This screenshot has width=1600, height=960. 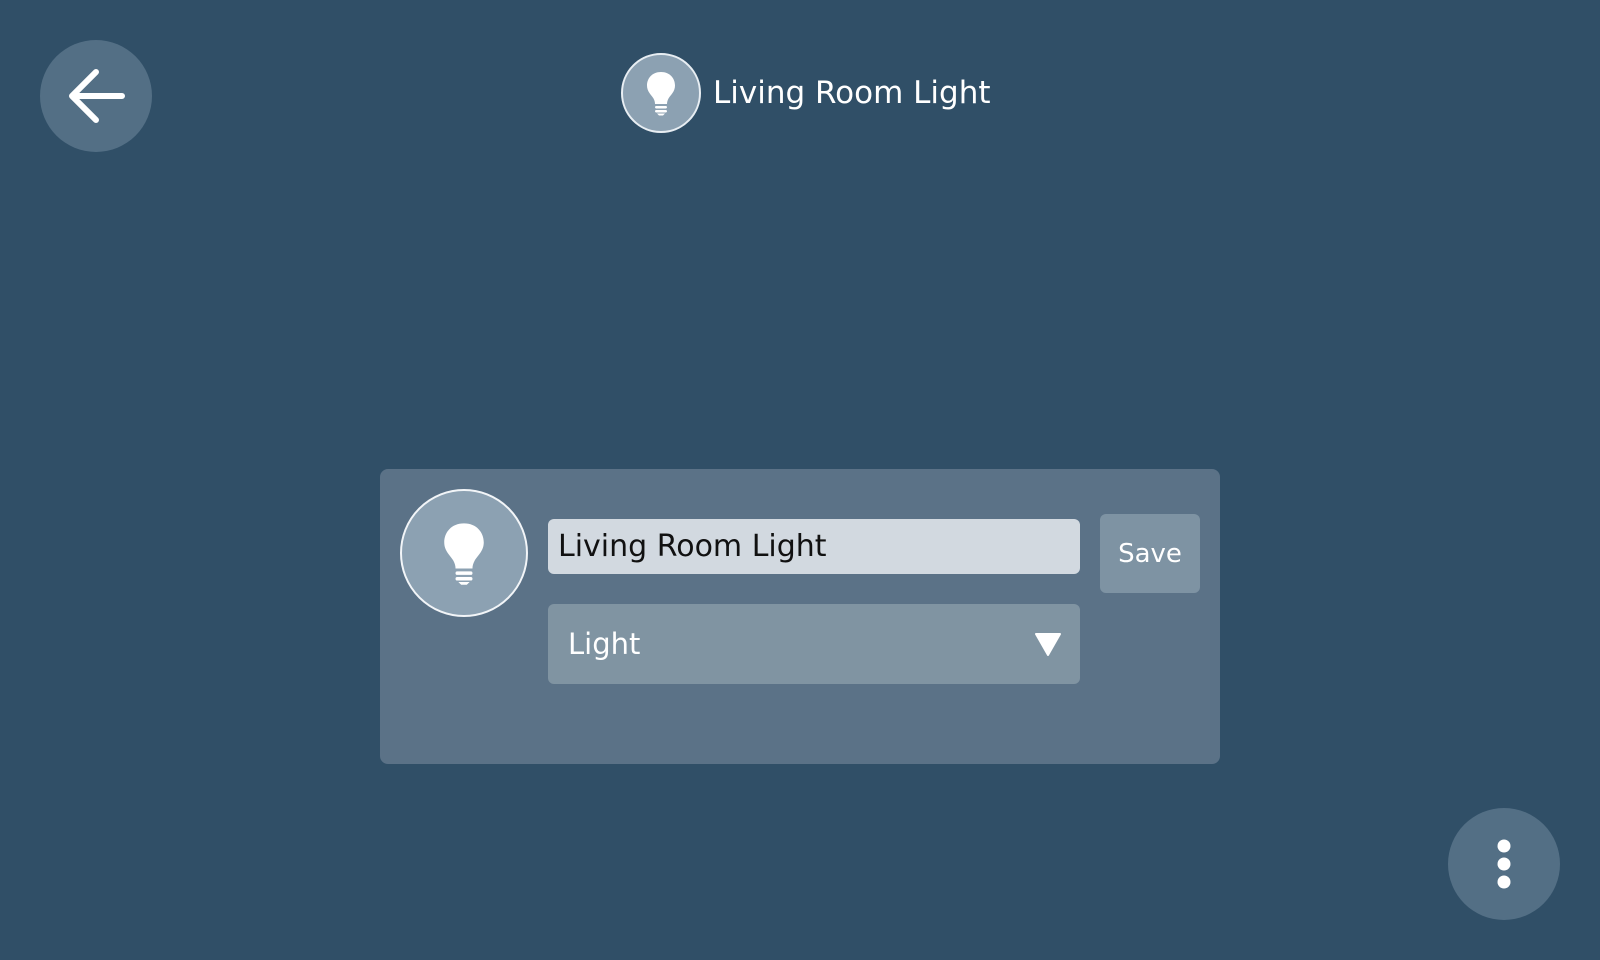 I want to click on page-header: Living Room Light, so click(x=806, y=93).